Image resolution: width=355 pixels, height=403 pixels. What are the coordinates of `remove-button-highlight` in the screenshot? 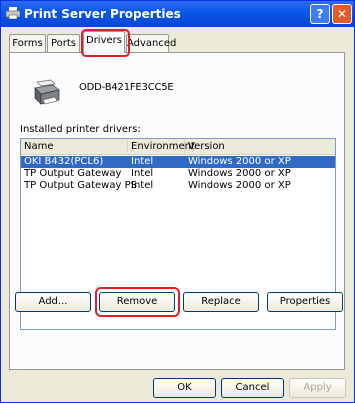 It's located at (137, 302).